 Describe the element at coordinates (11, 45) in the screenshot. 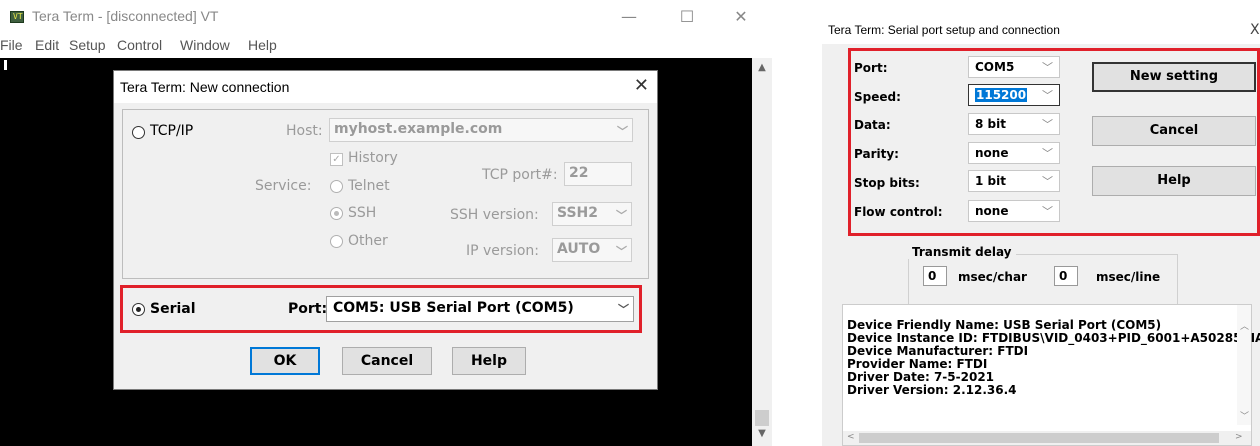

I see `menu-file: File` at that location.